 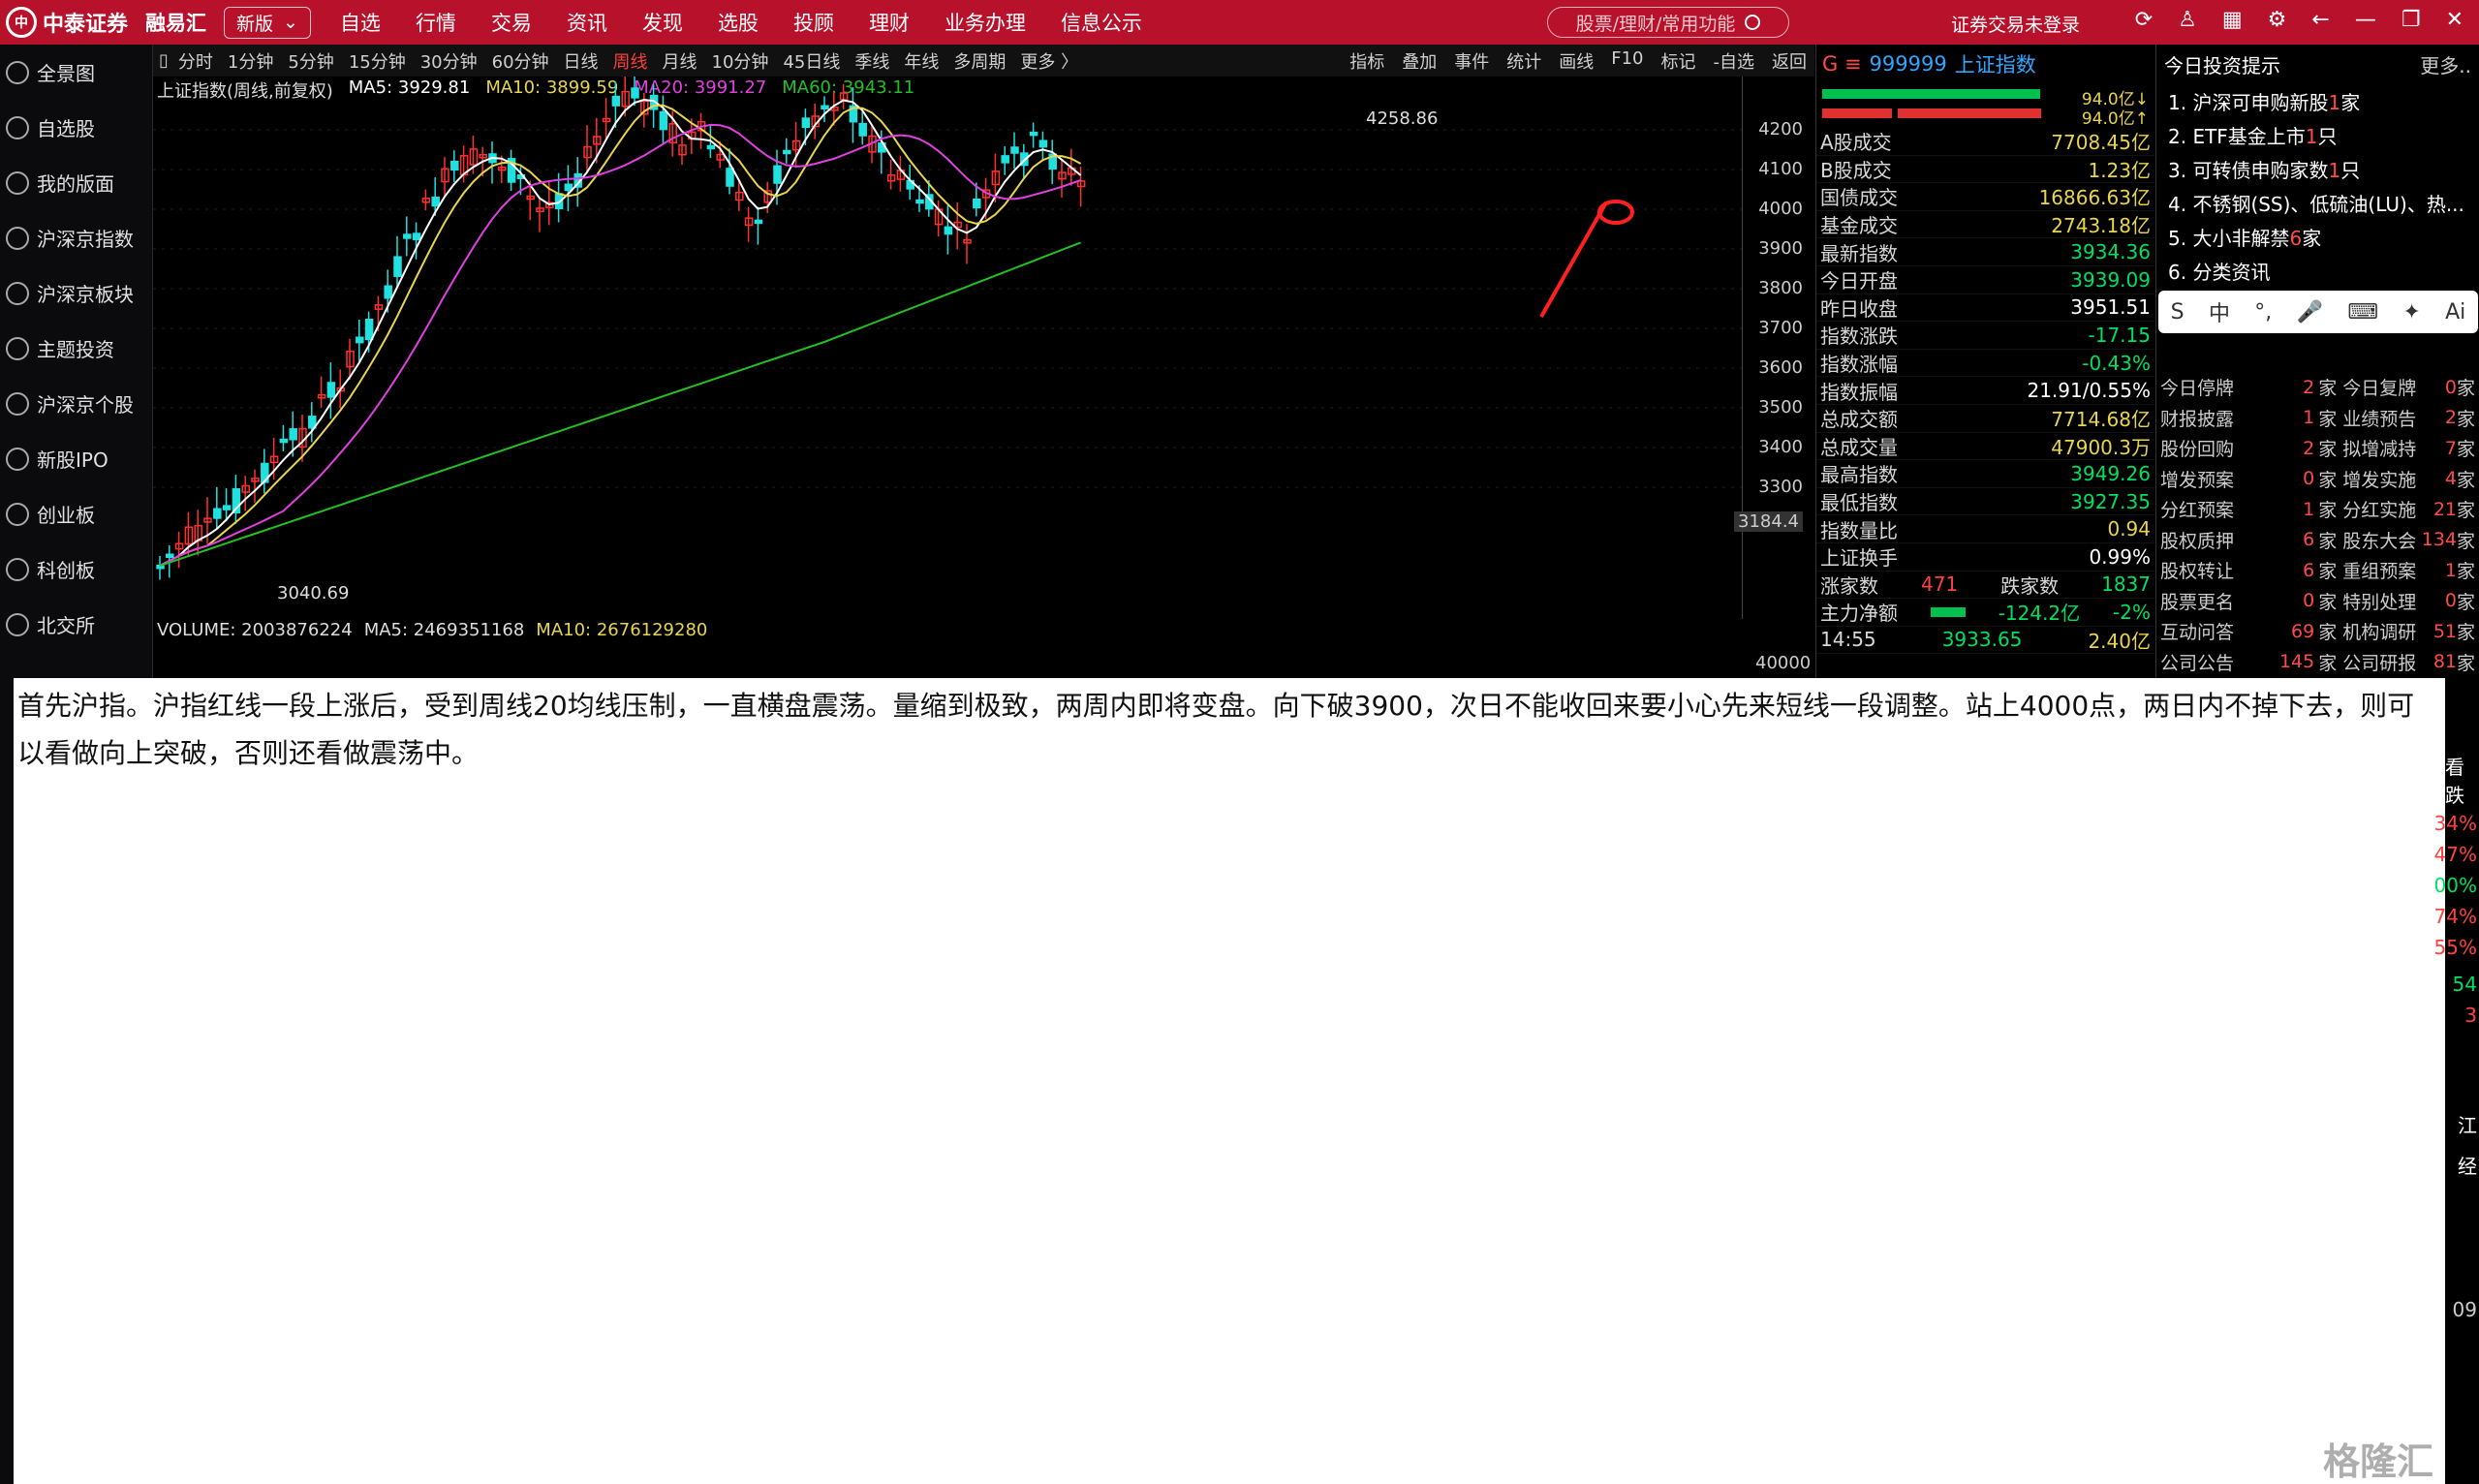 What do you see at coordinates (2320, 20) in the screenshot?
I see `back-icon: ←` at bounding box center [2320, 20].